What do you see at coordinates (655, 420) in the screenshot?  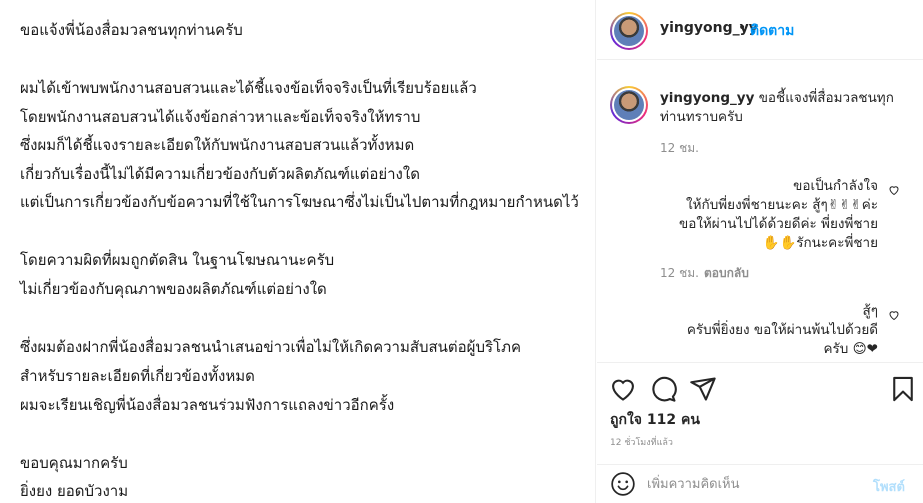 I see `likes-count: ถูกใจ 112 คน` at bounding box center [655, 420].